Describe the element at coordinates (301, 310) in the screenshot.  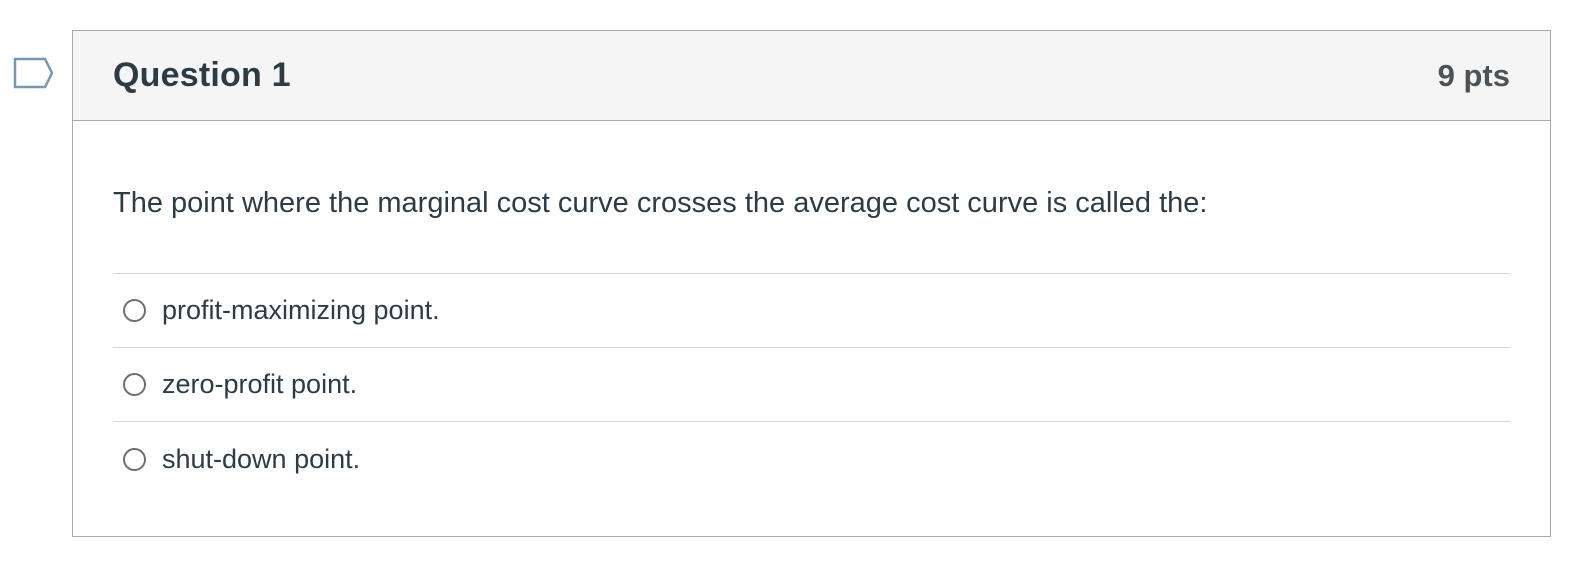
I see `answer-label: profit-maximizing point.` at that location.